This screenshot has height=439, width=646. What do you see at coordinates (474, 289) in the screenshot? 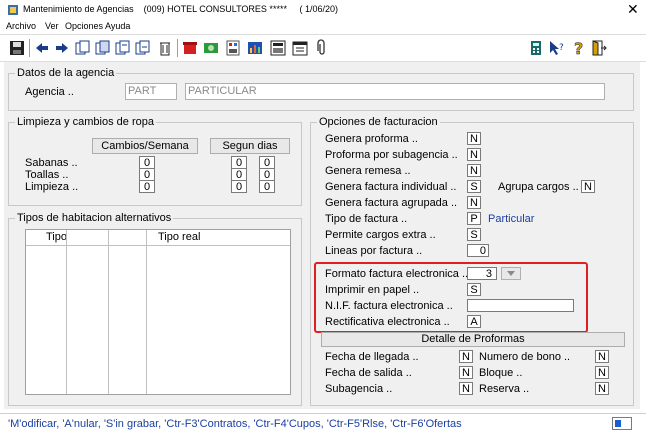
I see `imprimir-papel-field: S` at bounding box center [474, 289].